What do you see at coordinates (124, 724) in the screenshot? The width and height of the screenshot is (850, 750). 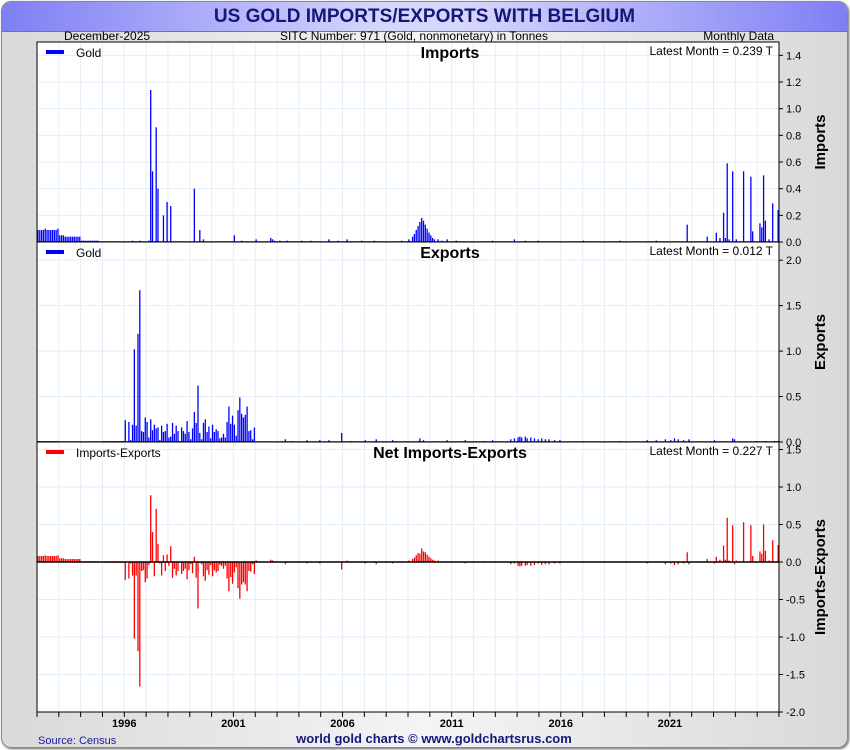 I see `x-tick-label: 1996` at bounding box center [124, 724].